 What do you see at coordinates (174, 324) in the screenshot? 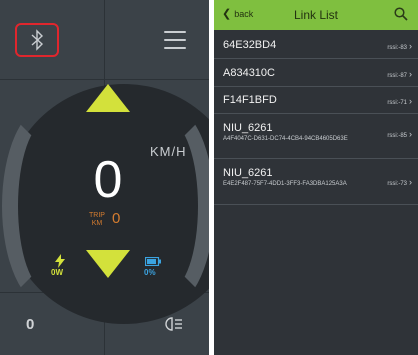
I see `headlight-icon` at bounding box center [174, 324].